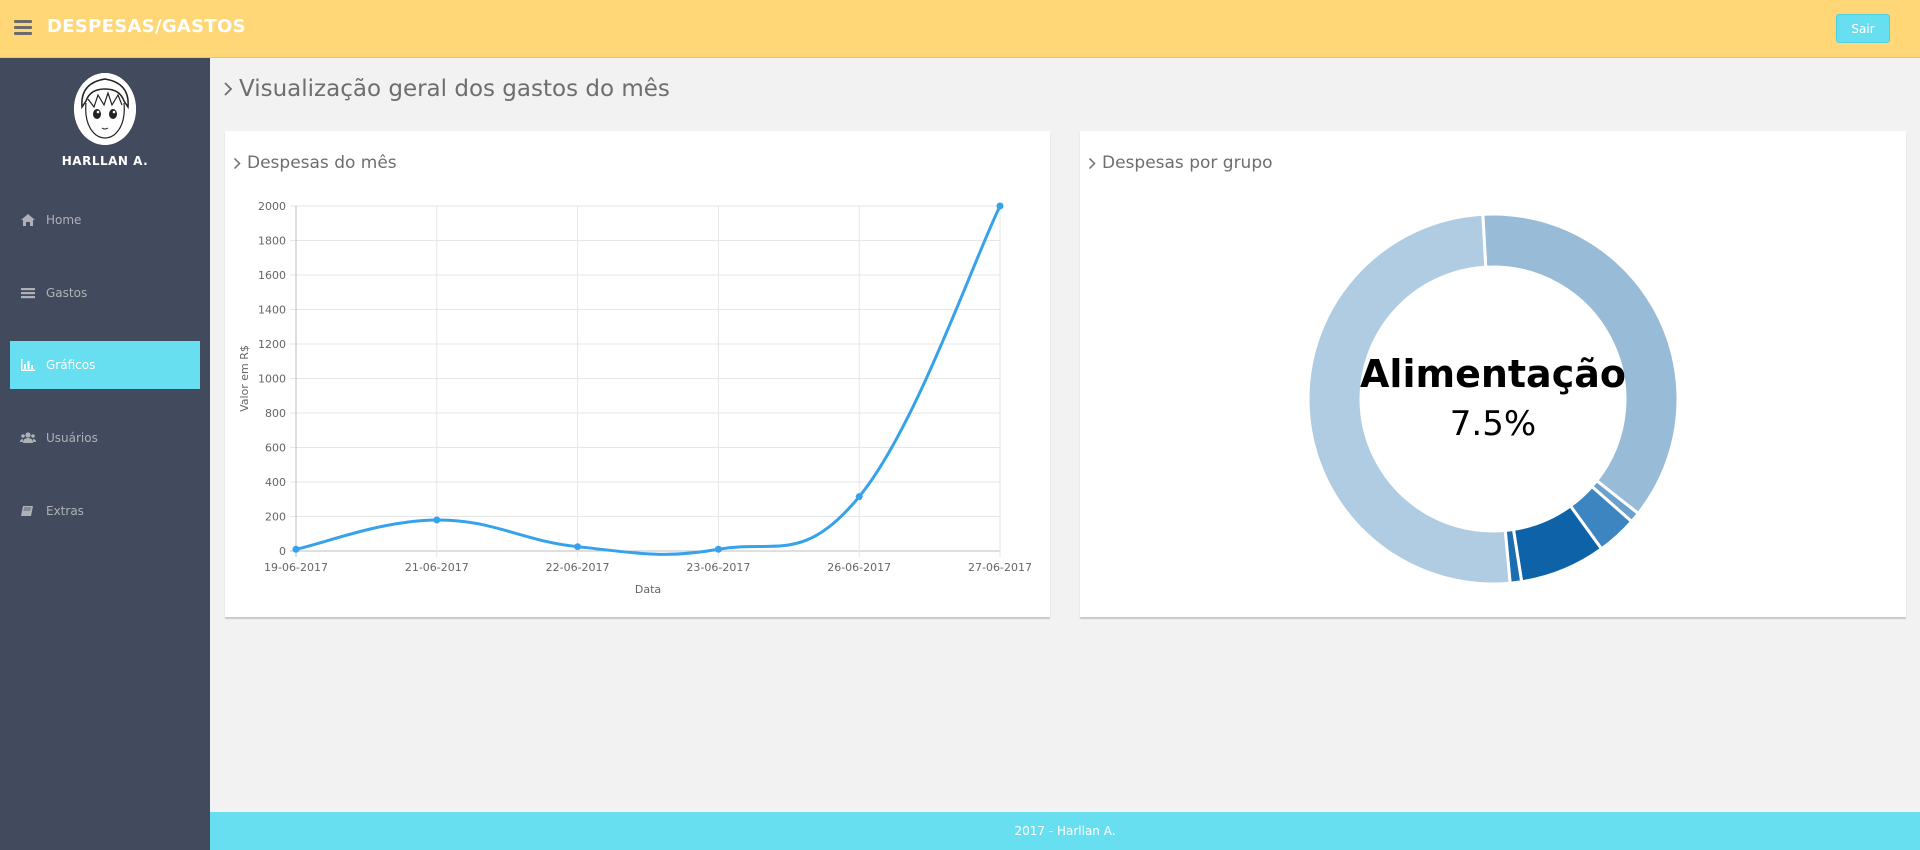  What do you see at coordinates (272, 344) in the screenshot?
I see `y-tick-label: 1200` at bounding box center [272, 344].